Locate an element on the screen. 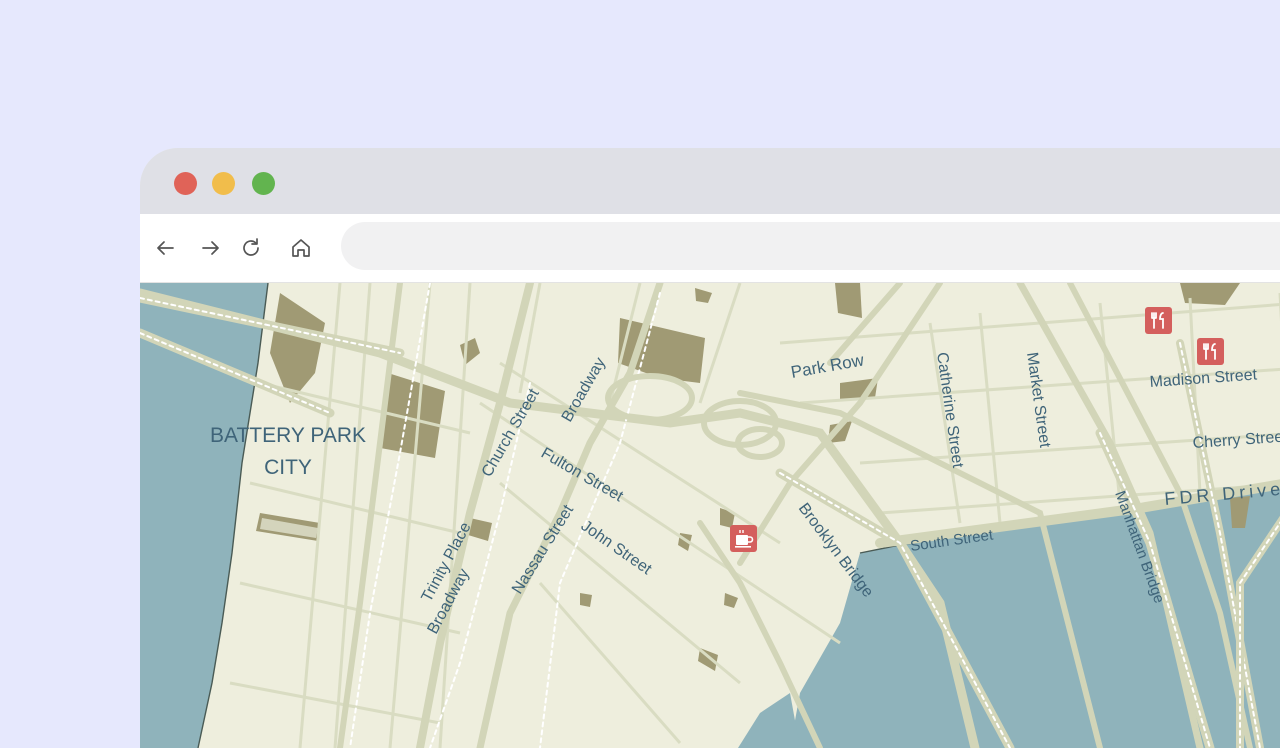  address-bar-input is located at coordinates (810, 246).